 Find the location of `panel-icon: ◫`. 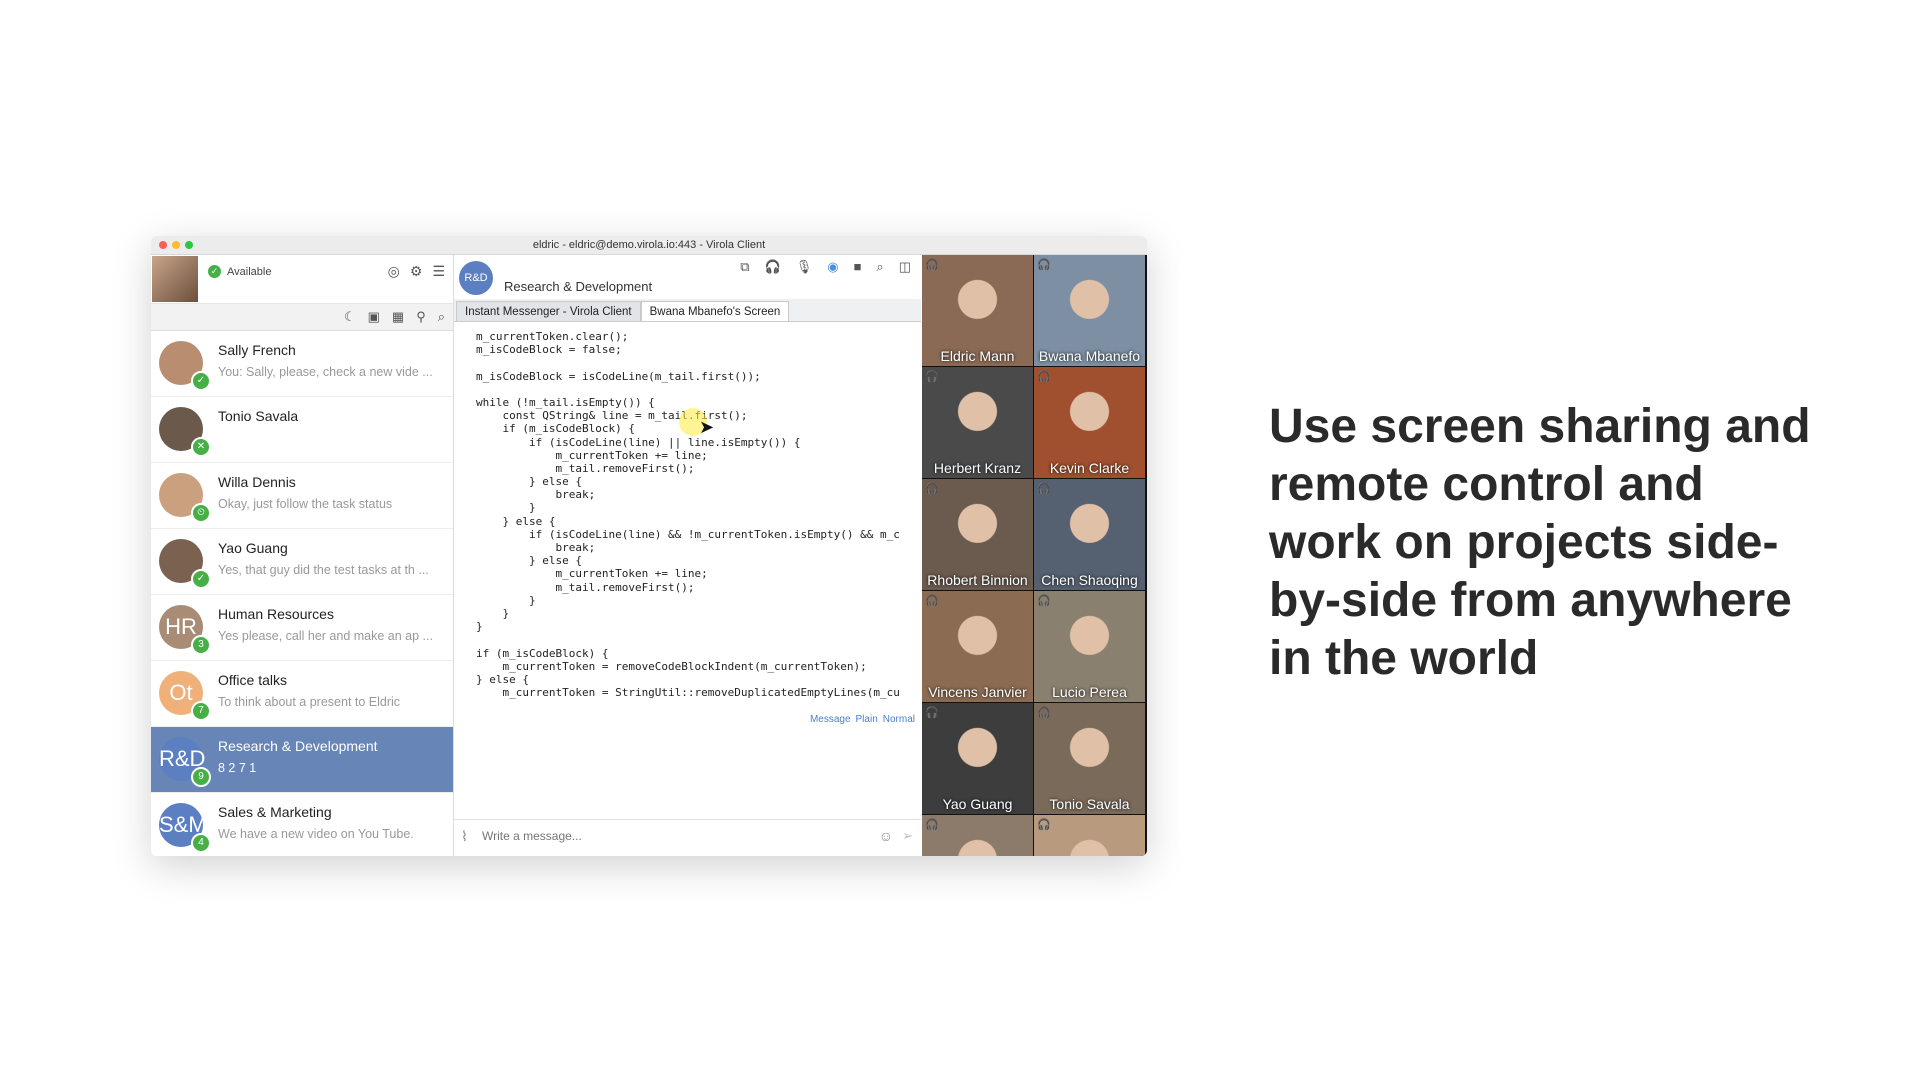

panel-icon: ◫ is located at coordinates (905, 267).